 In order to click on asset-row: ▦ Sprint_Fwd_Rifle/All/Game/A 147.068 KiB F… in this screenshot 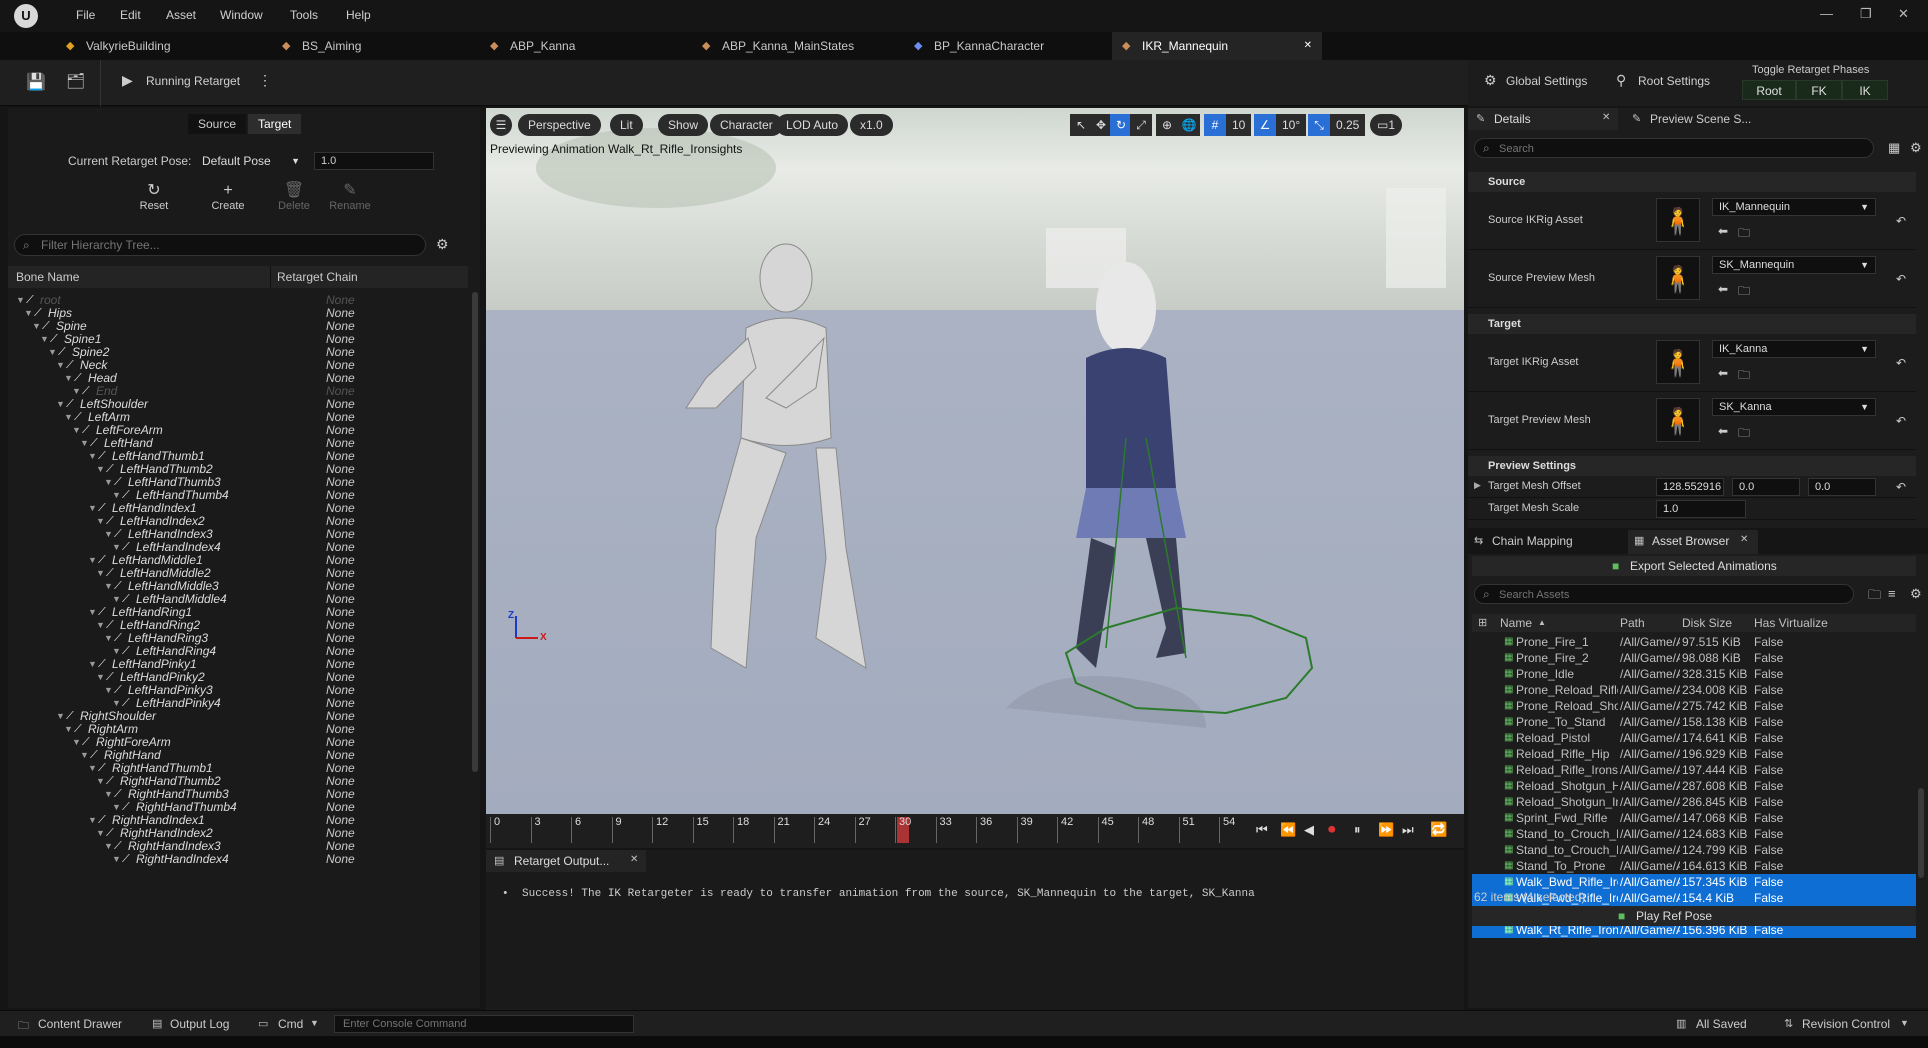, I will do `click(1694, 818)`.